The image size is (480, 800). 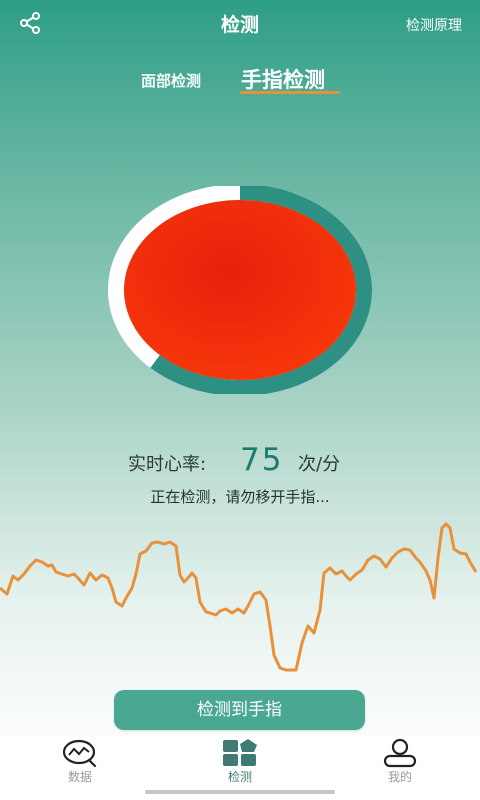 What do you see at coordinates (400, 753) in the screenshot?
I see `person-icon` at bounding box center [400, 753].